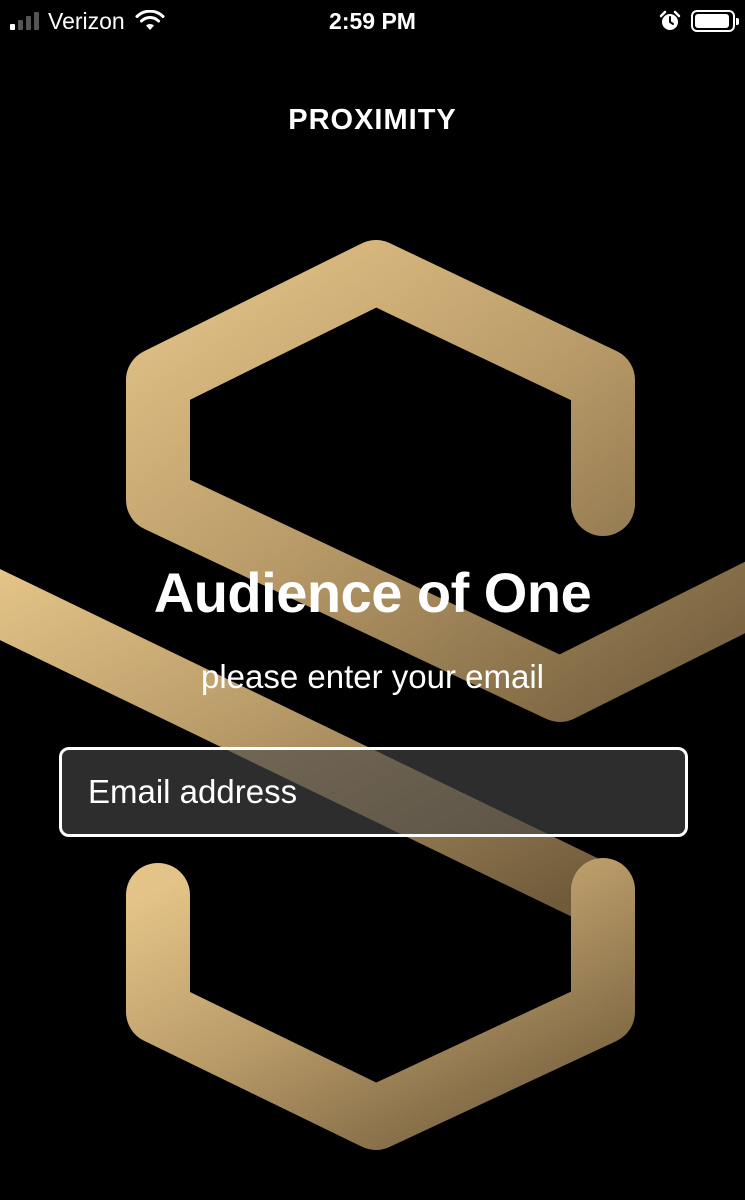 This screenshot has width=745, height=1200. I want to click on status-bar: Verizon 2:59 PM, so click(372, 22).